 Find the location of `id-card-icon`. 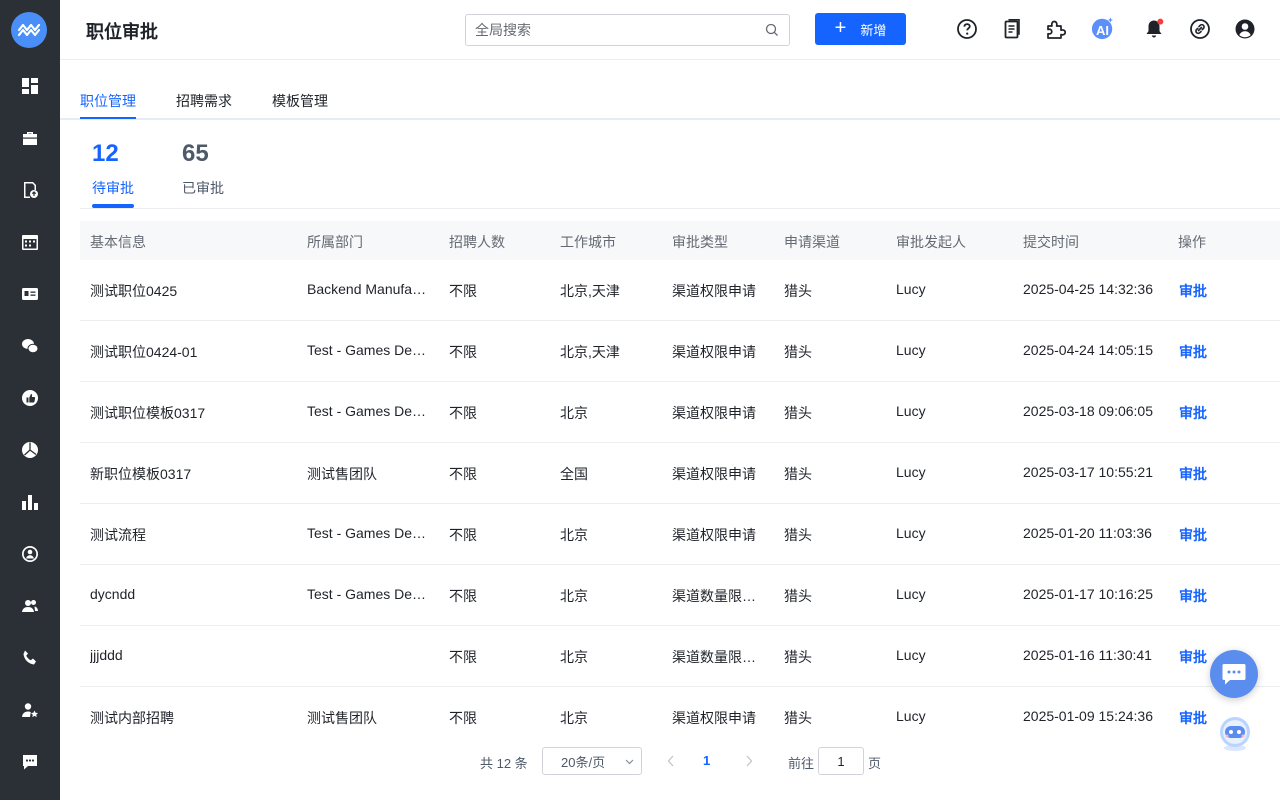

id-card-icon is located at coordinates (30, 294).